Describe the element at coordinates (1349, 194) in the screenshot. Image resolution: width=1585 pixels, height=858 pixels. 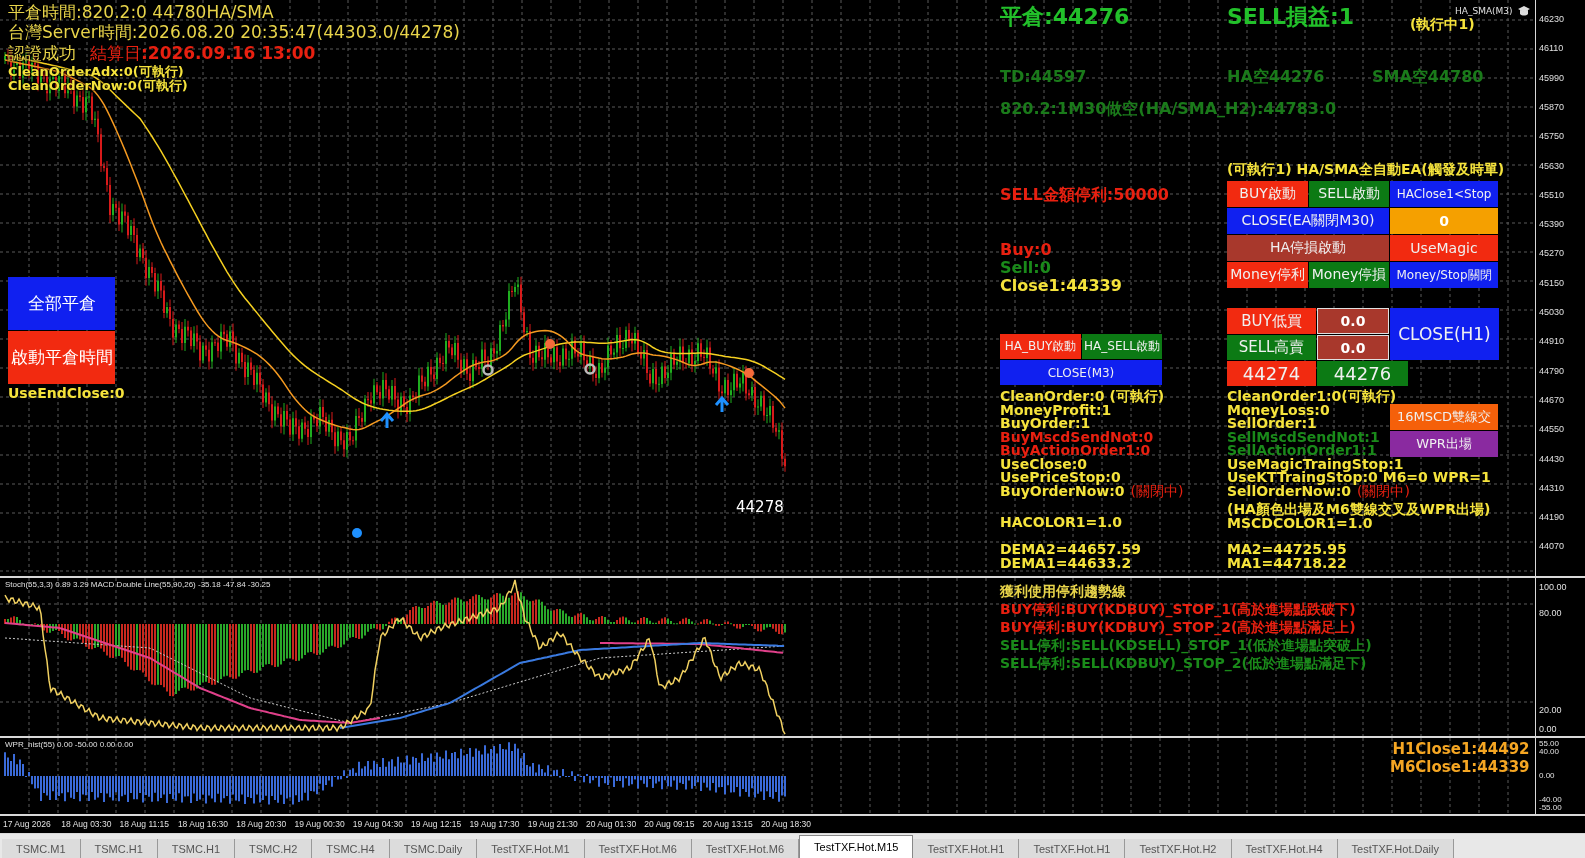
I see `ea-button: SELL啟動` at that location.